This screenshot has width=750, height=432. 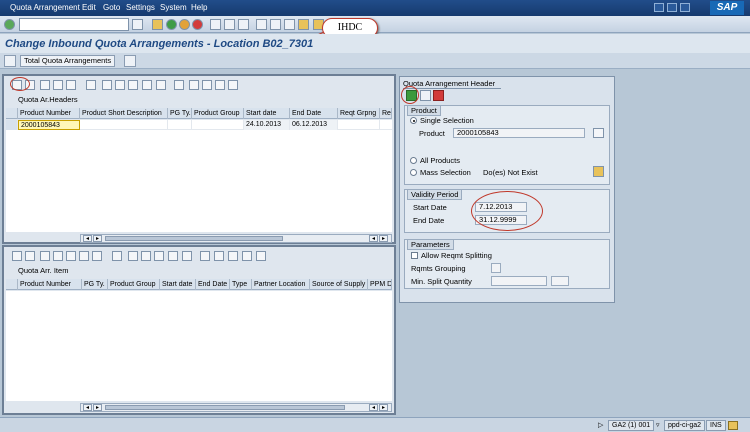 What do you see at coordinates (685, 7) in the screenshot?
I see `close-icon` at bounding box center [685, 7].